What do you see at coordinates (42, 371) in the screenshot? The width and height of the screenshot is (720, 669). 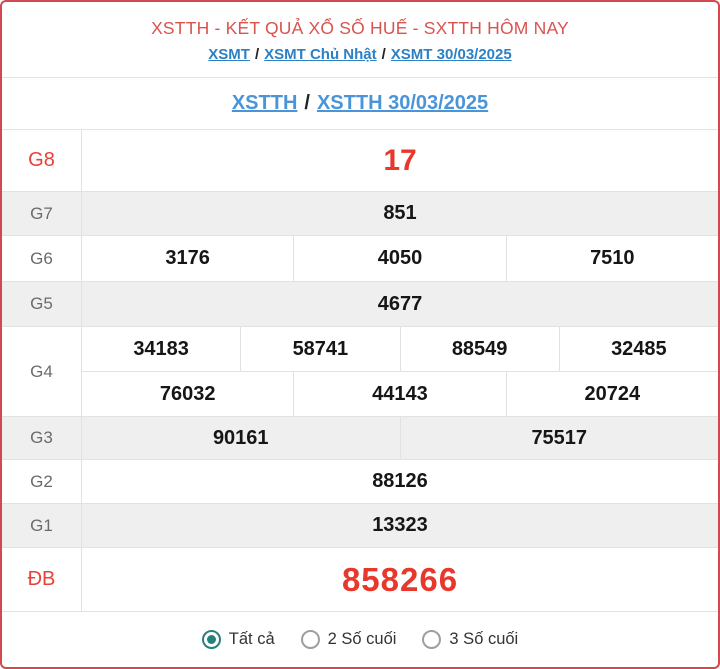 I see `prize-label-g4: G4` at bounding box center [42, 371].